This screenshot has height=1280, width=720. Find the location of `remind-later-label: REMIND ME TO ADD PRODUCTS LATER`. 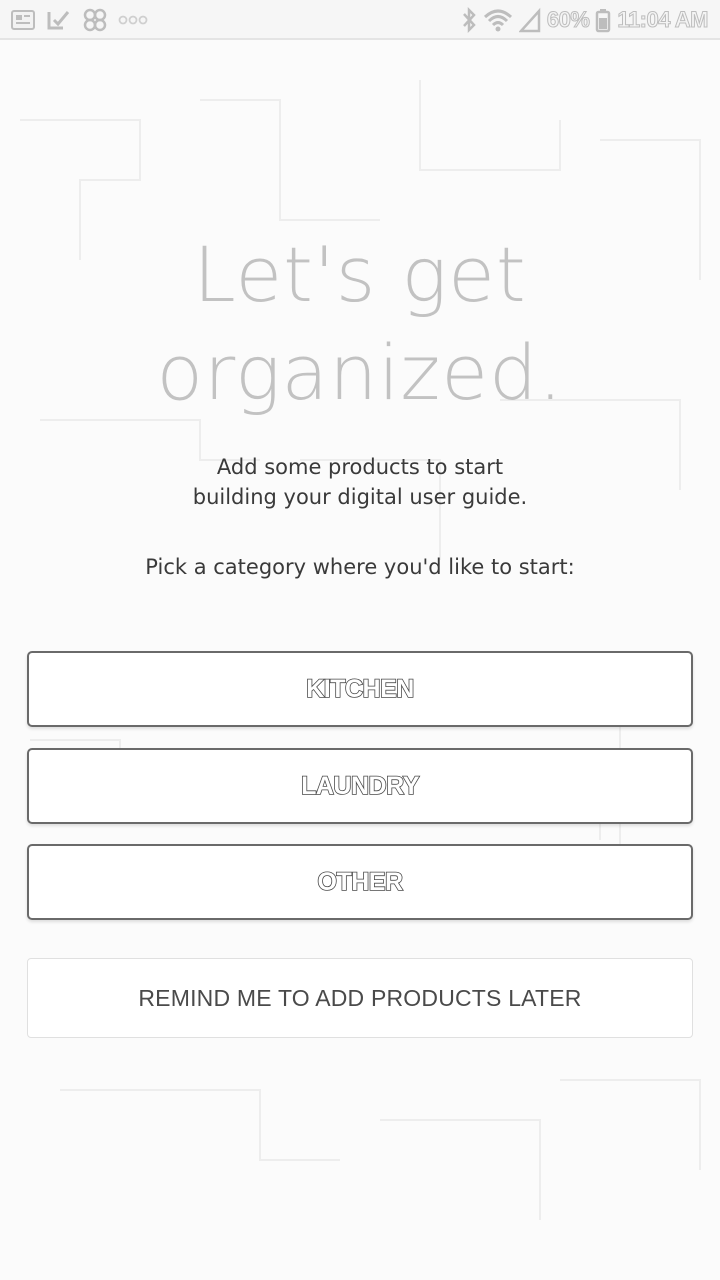

remind-later-label: REMIND ME TO ADD PRODUCTS LATER is located at coordinates (360, 997).